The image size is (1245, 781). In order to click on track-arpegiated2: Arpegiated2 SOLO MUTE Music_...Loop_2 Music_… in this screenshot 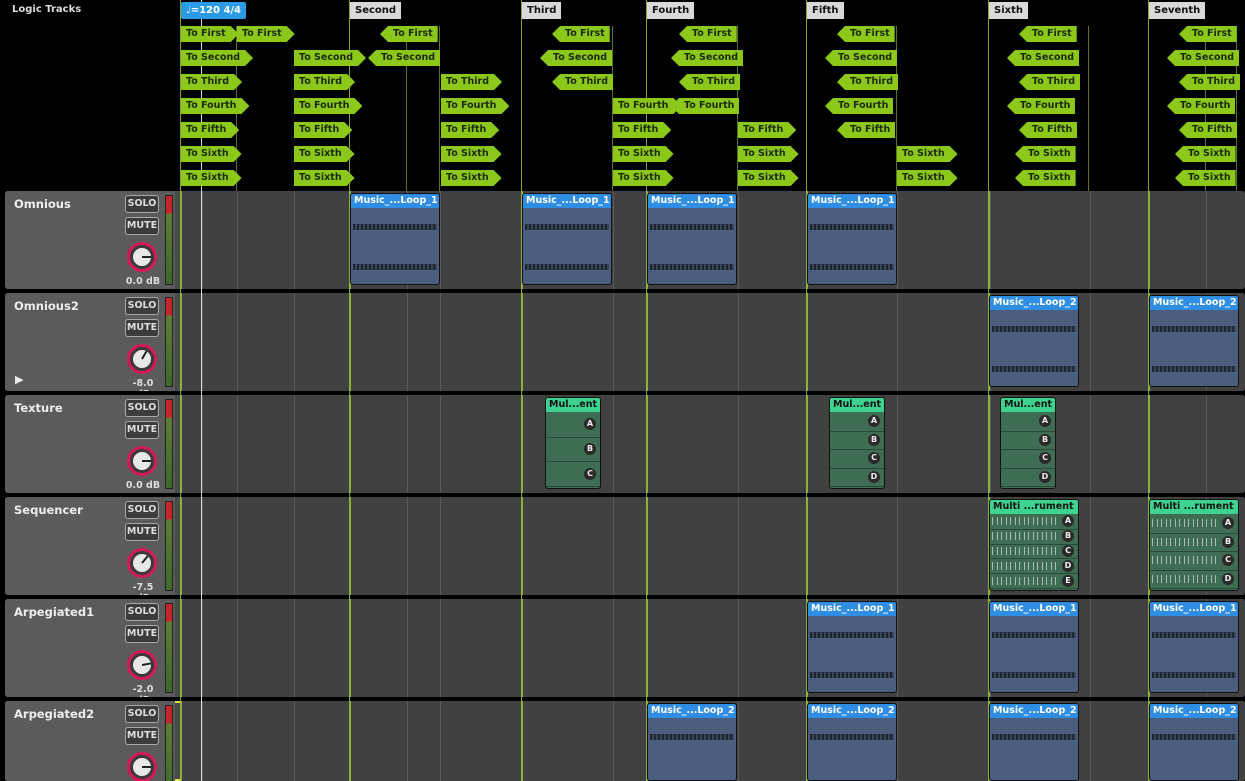, I will do `click(625, 741)`.